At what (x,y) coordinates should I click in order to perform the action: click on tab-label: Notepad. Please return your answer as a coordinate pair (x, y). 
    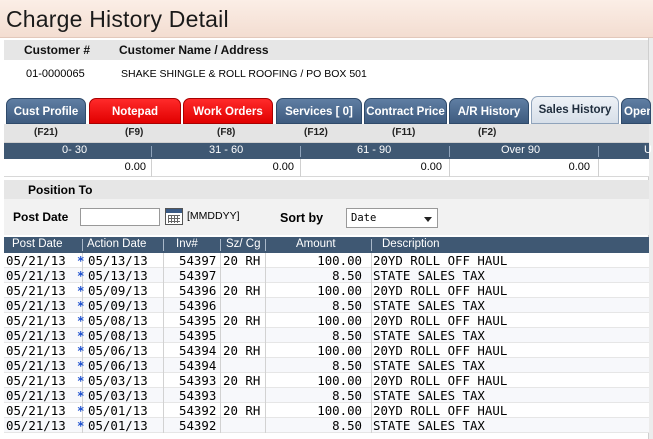
    Looking at the image, I should click on (135, 112).